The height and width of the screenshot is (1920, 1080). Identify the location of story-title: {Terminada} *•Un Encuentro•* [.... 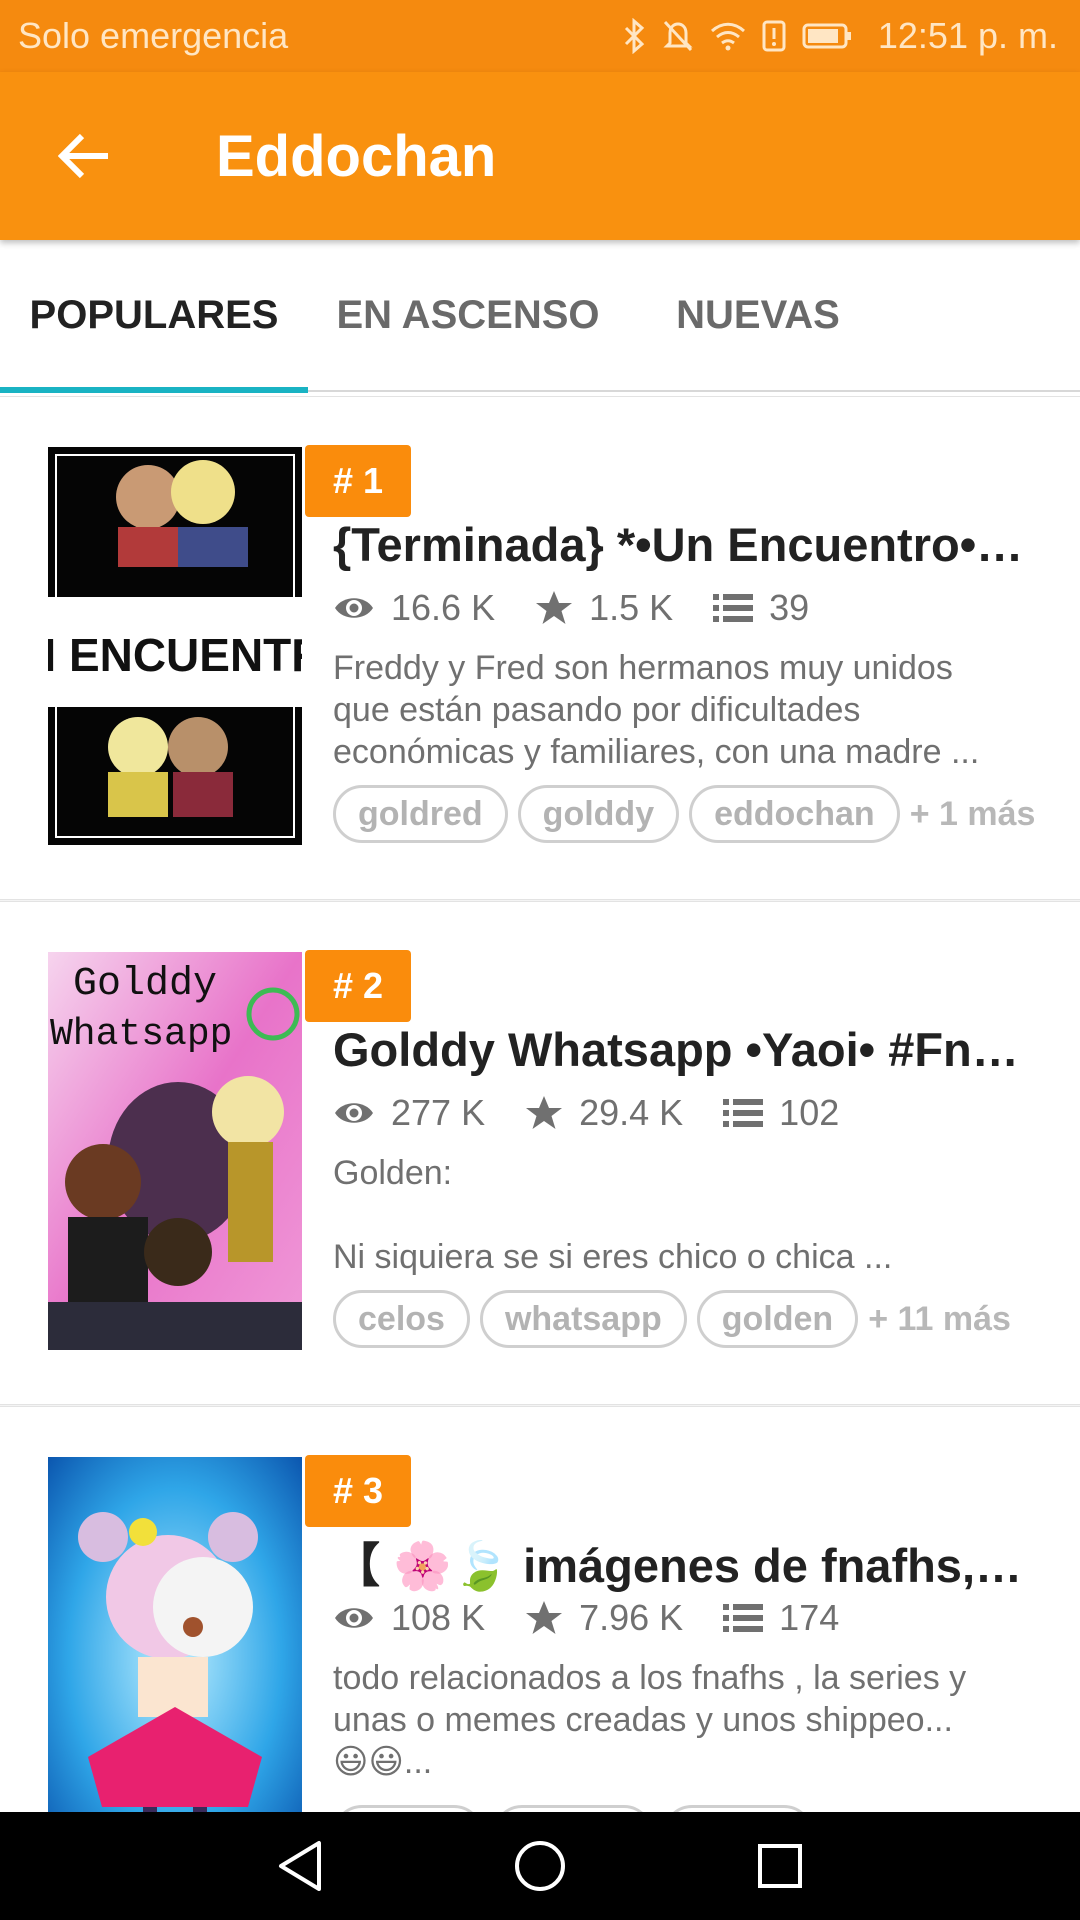
(683, 544).